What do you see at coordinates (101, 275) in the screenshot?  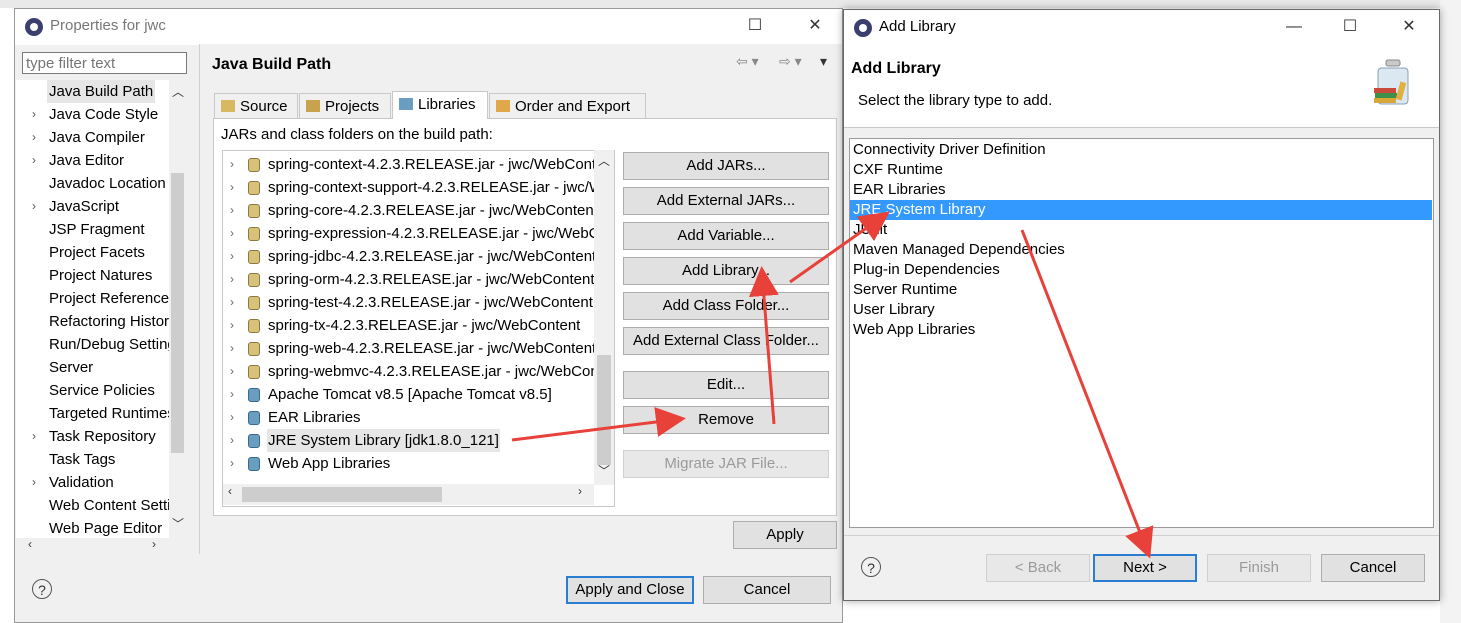 I see `tree-item-label: Project Natures` at bounding box center [101, 275].